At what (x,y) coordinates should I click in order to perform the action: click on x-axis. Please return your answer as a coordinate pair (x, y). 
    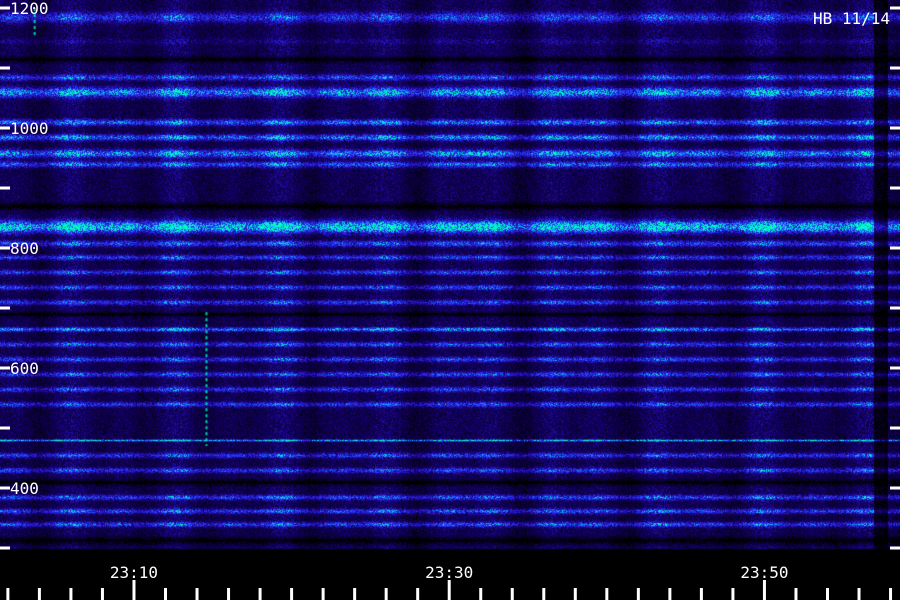
    Looking at the image, I should click on (449, 590).